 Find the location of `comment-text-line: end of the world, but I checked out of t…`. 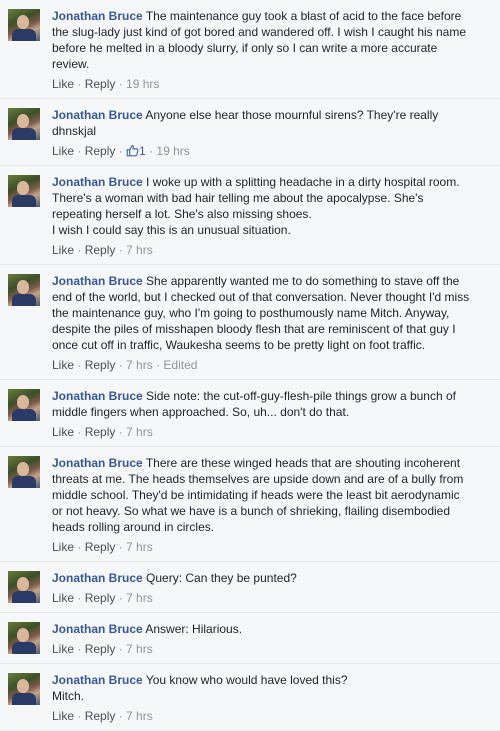

comment-text-line: end of the world, but I checked out of t… is located at coordinates (261, 297).